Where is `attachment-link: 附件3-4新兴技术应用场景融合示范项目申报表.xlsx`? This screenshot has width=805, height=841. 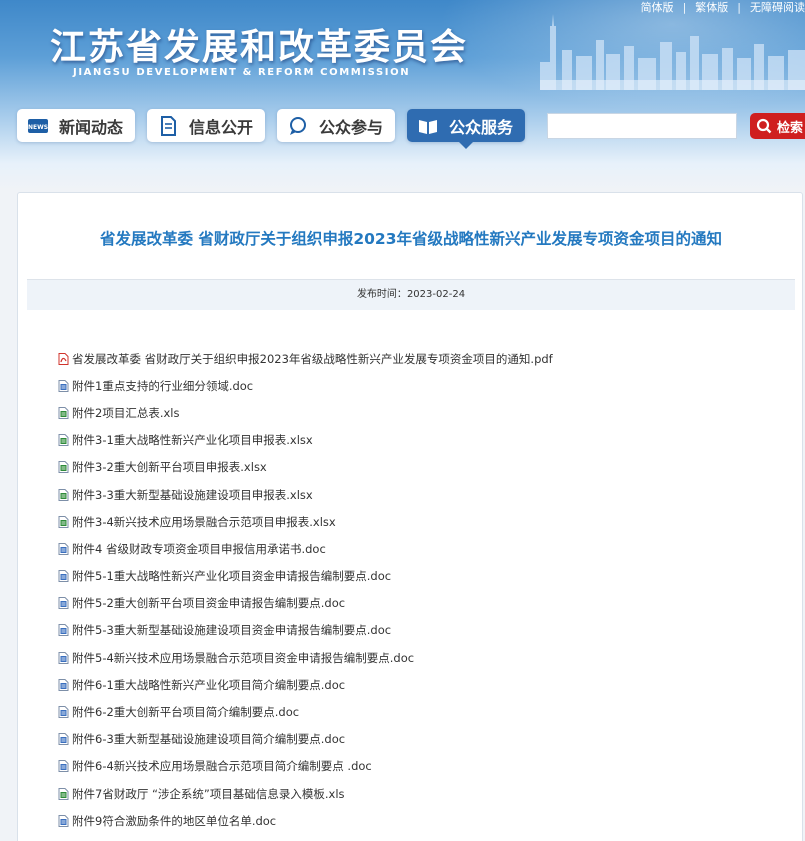 attachment-link: 附件3-4新兴技术应用场景融合示范项目申报表.xlsx is located at coordinates (305, 521).